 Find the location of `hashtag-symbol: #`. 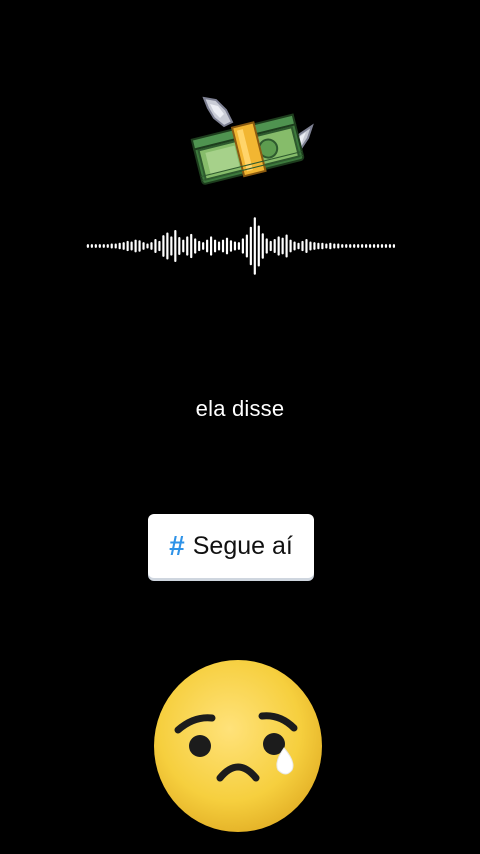

hashtag-symbol: # is located at coordinates (177, 545).